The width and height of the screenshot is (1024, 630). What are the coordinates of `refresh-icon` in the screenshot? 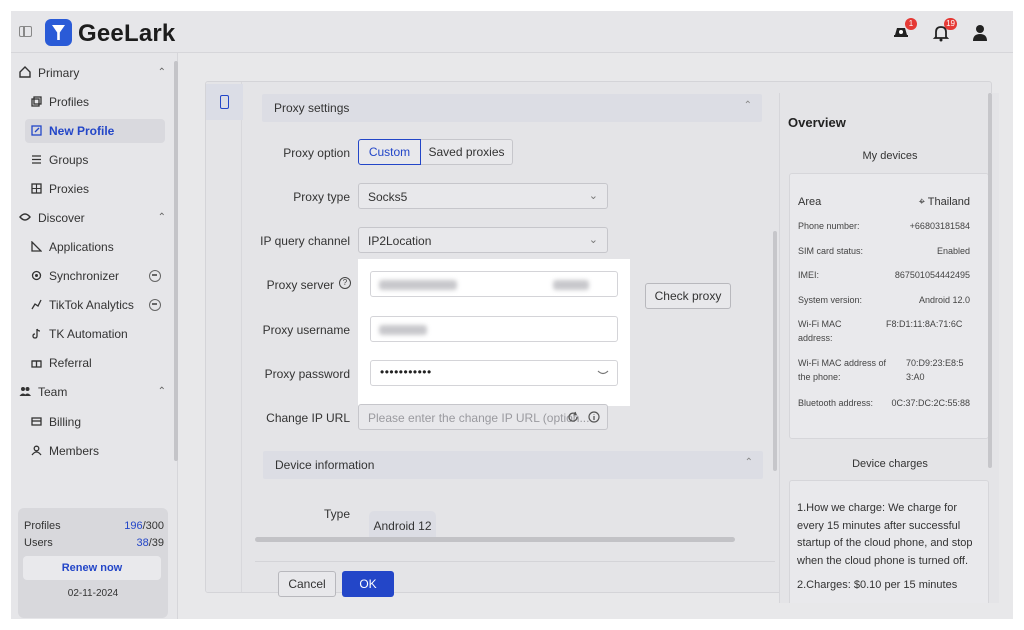 It's located at (573, 417).